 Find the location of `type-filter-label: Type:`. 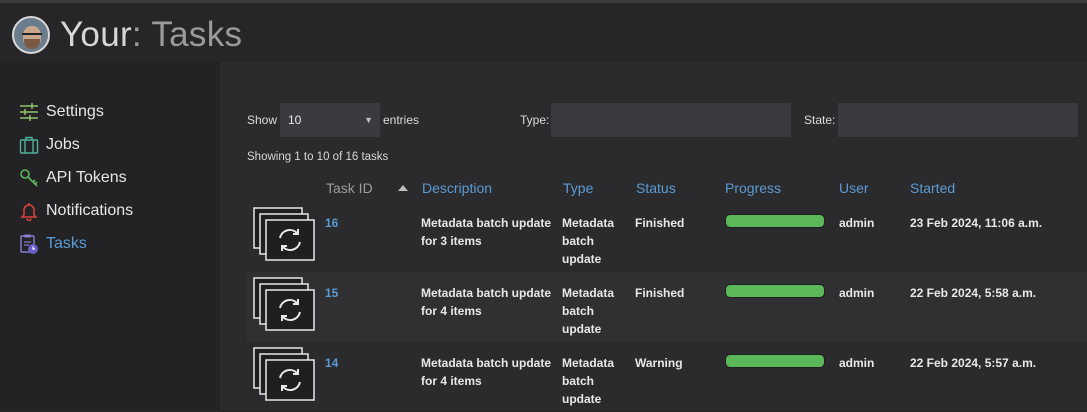

type-filter-label: Type: is located at coordinates (535, 120).